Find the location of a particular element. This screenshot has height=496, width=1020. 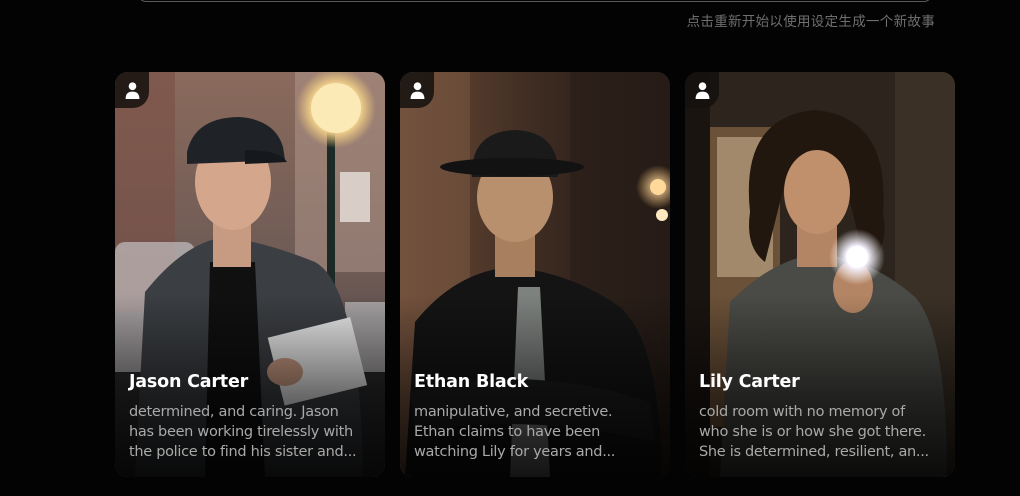

description-line: who she is or how she got there. is located at coordinates (812, 432).